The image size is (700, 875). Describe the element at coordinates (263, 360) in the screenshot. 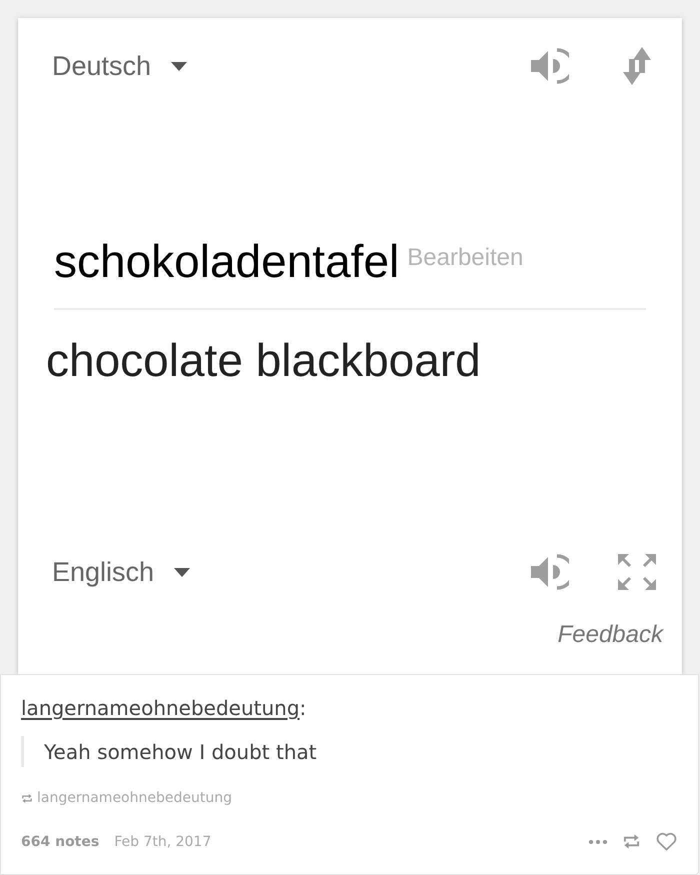

I see `translation-text: chocolate blackboard` at that location.